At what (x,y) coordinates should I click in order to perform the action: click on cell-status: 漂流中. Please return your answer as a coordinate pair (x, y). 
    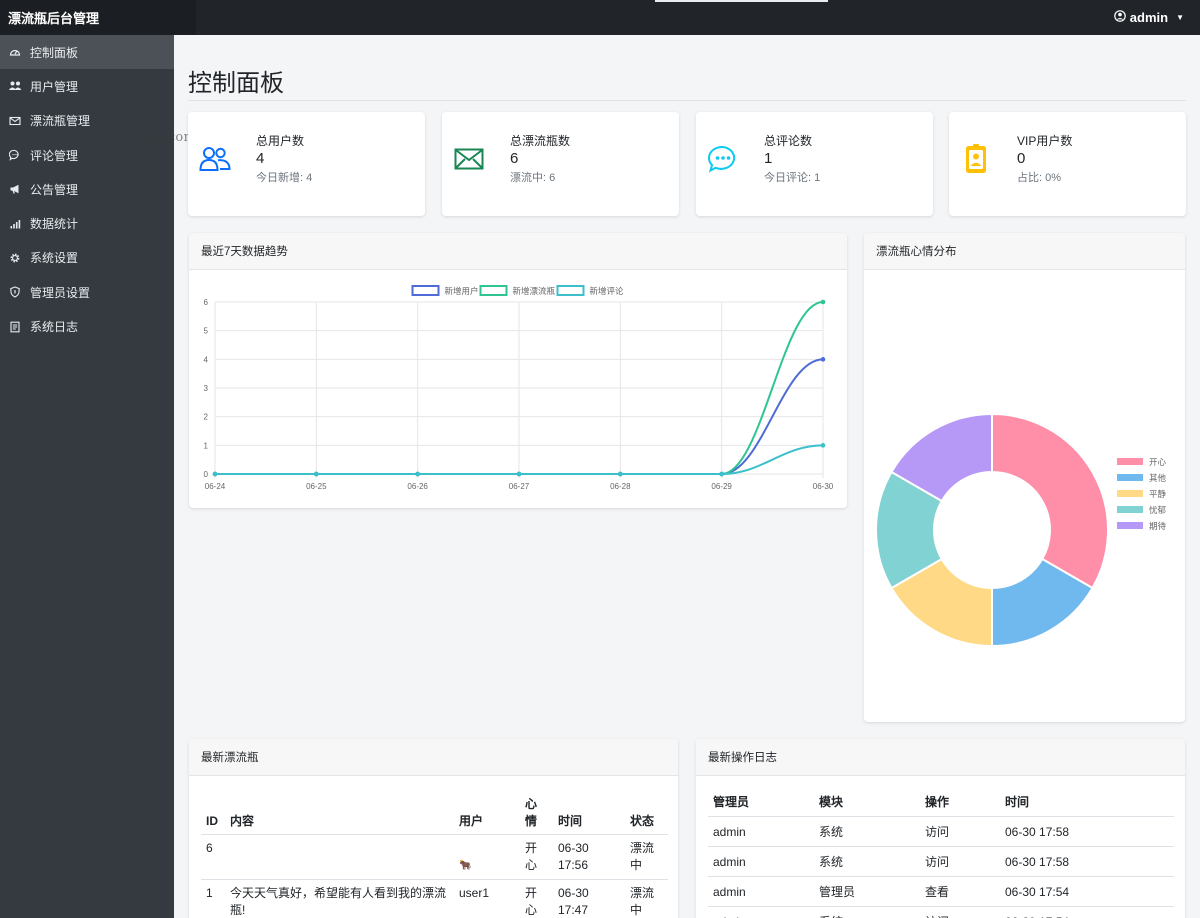
    Looking at the image, I should click on (646, 857).